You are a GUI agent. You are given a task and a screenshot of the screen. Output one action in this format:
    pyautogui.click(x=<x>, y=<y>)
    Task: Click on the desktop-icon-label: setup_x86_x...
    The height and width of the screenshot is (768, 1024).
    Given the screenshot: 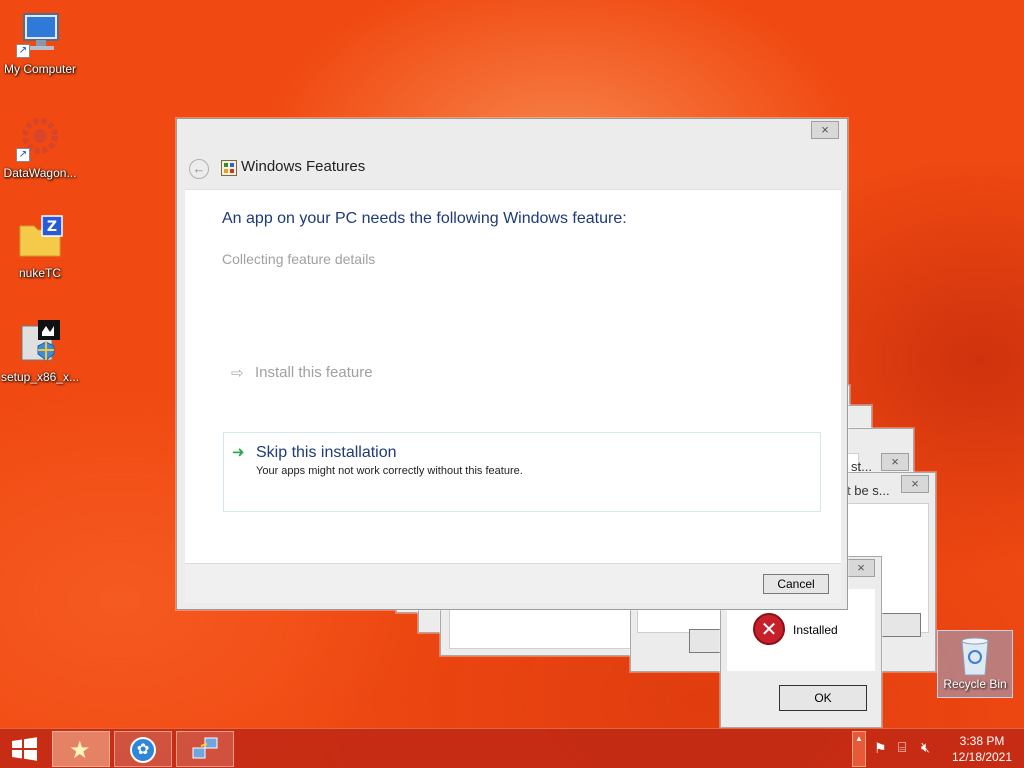 What is the action you would take?
    pyautogui.click(x=40, y=377)
    